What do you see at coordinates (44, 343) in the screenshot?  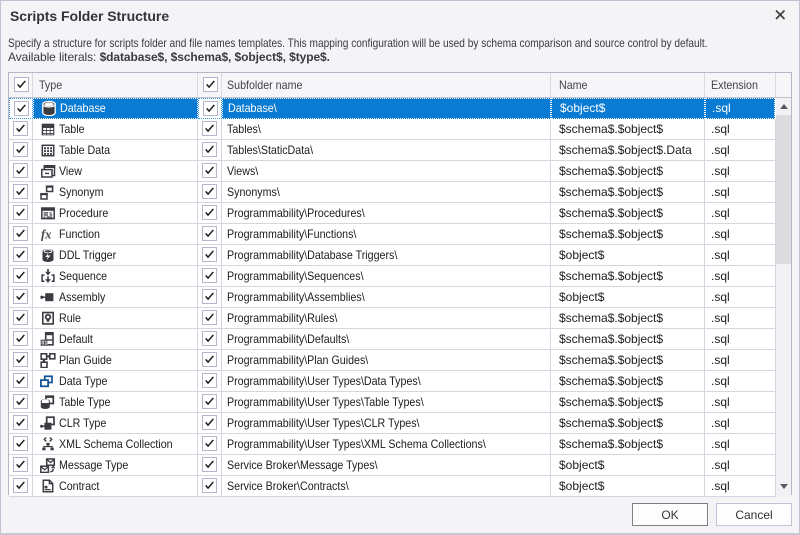 I see `svg-text: 01` at bounding box center [44, 343].